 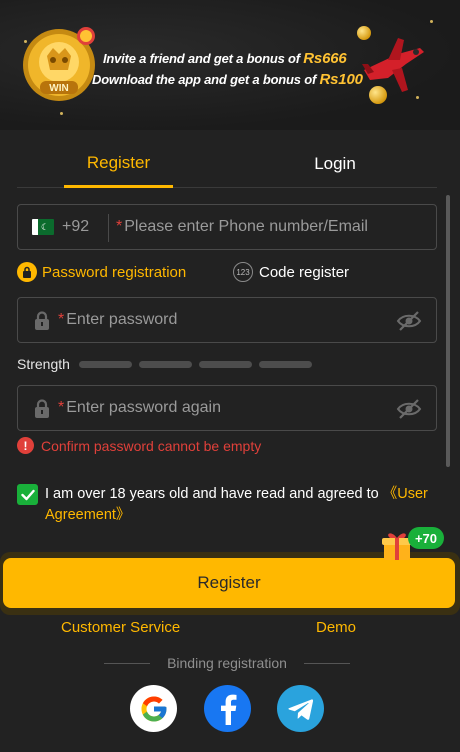 I want to click on scrollbar, so click(x=448, y=331).